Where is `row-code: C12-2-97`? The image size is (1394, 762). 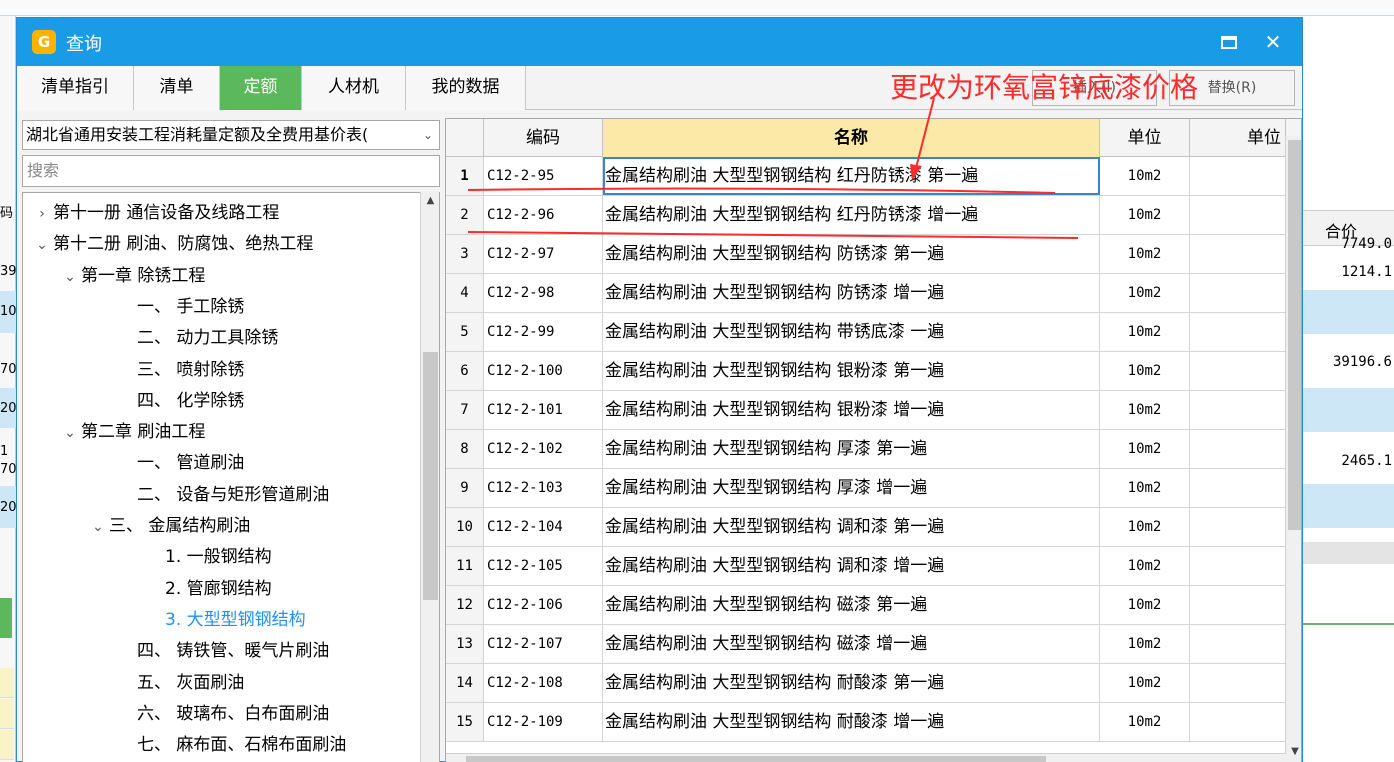 row-code: C12-2-97 is located at coordinates (543, 254).